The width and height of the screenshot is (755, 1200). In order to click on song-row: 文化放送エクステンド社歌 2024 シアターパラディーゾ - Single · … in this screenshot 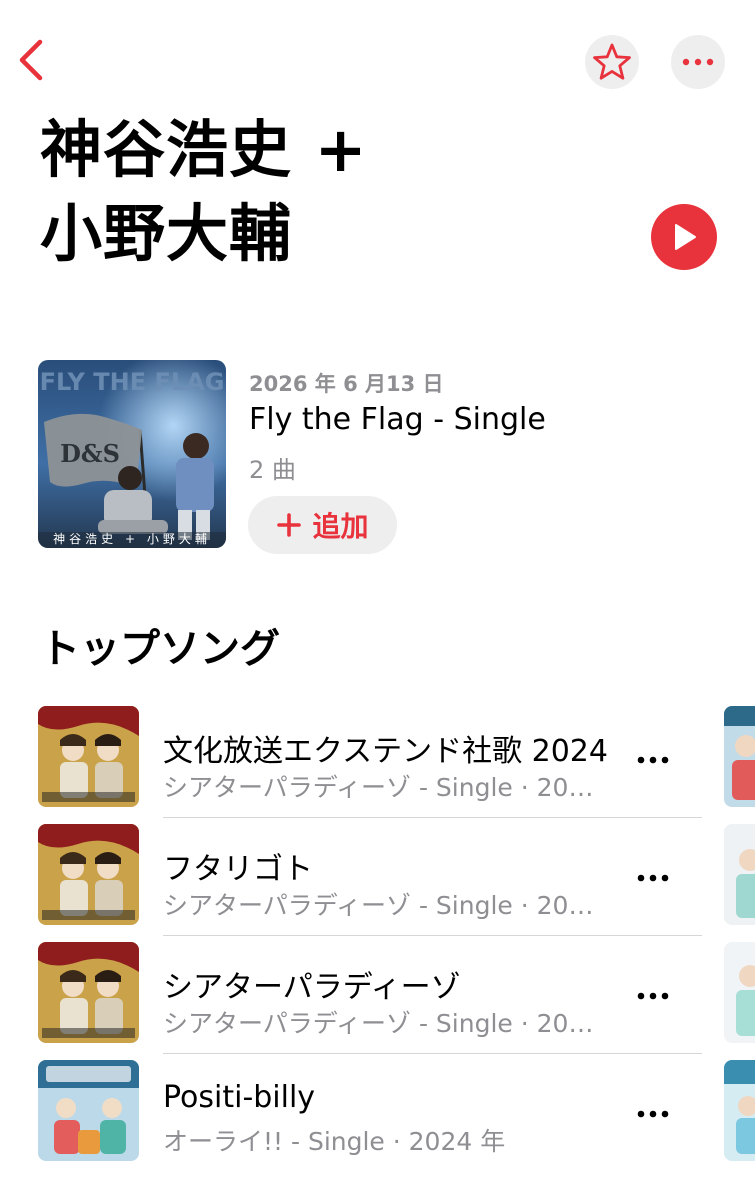, I will do `click(377, 765)`.